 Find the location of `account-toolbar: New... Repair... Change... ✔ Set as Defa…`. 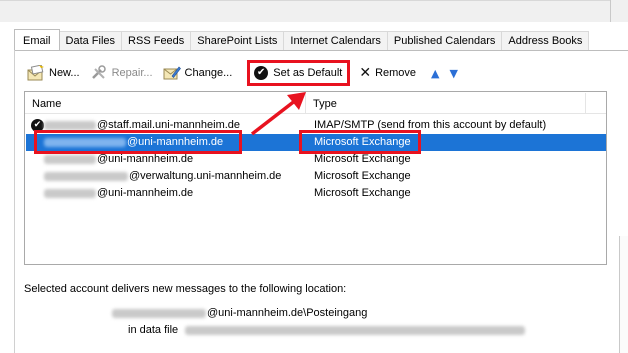

account-toolbar: New... Repair... Change... ✔ Set as Defa… is located at coordinates (245, 73).